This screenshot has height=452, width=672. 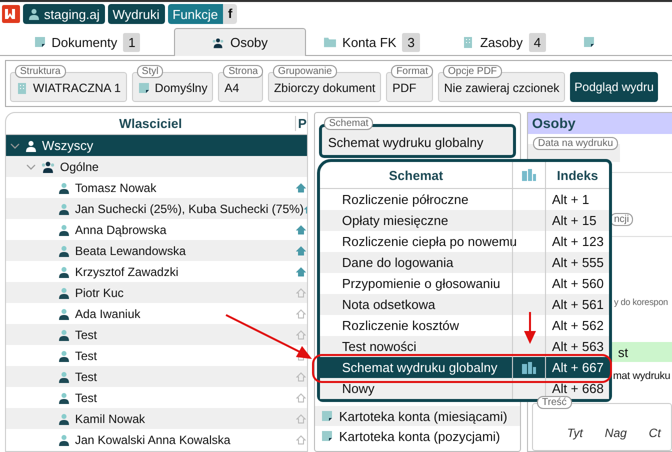 I want to click on field-label: Opcje PDF, so click(x=472, y=71).